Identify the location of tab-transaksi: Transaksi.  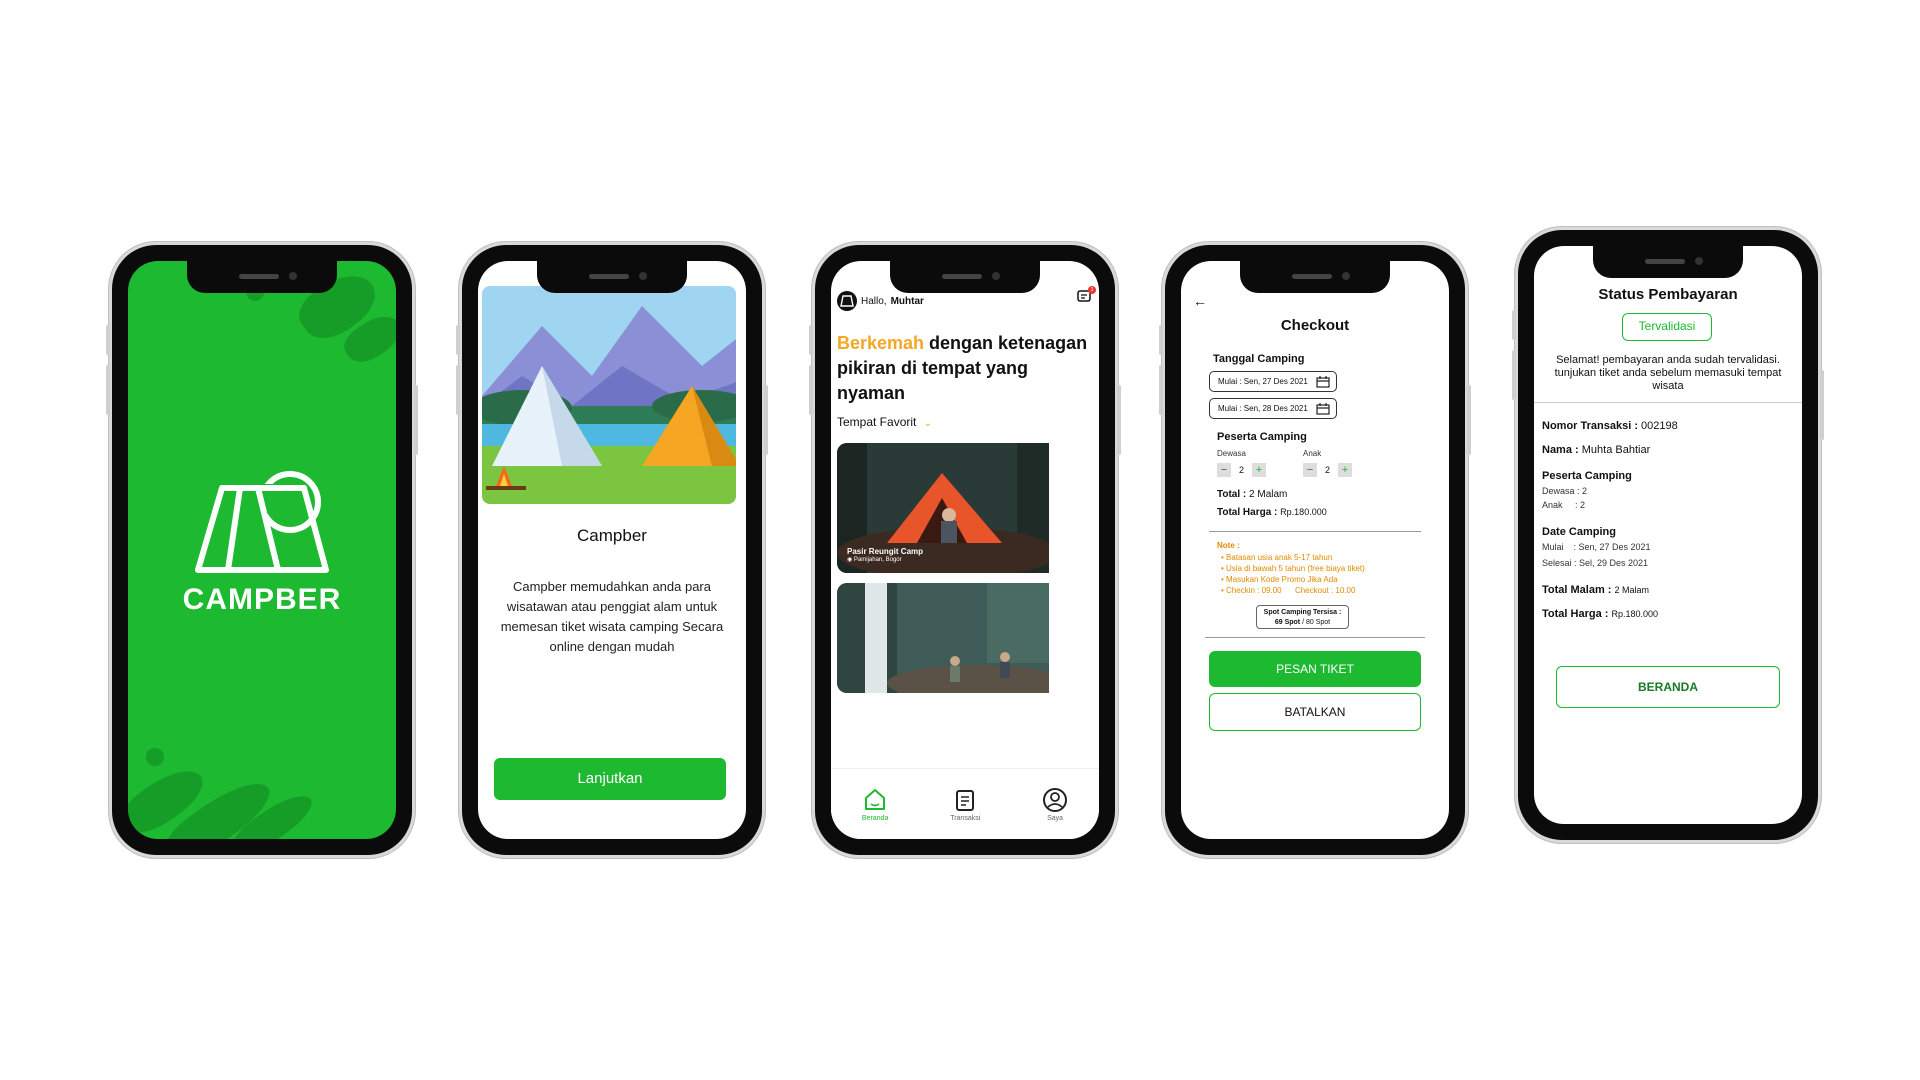
(965, 804).